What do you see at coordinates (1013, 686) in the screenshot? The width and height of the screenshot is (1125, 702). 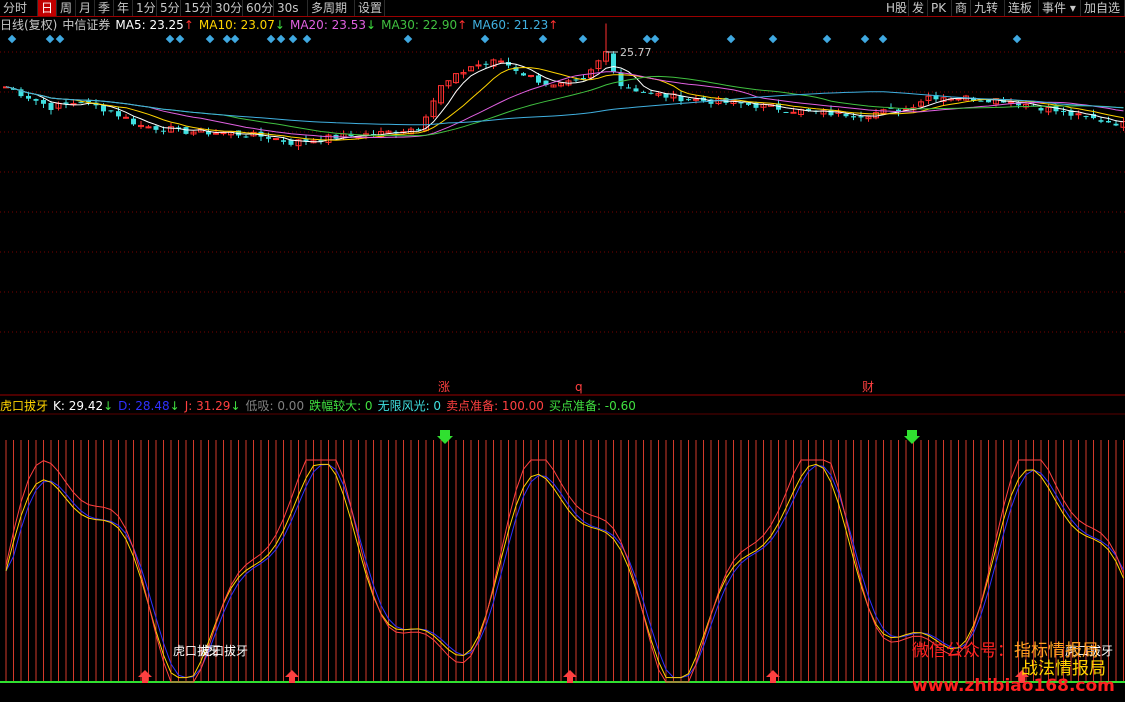 I see `watermark-url: www.zhibiao168.com` at bounding box center [1013, 686].